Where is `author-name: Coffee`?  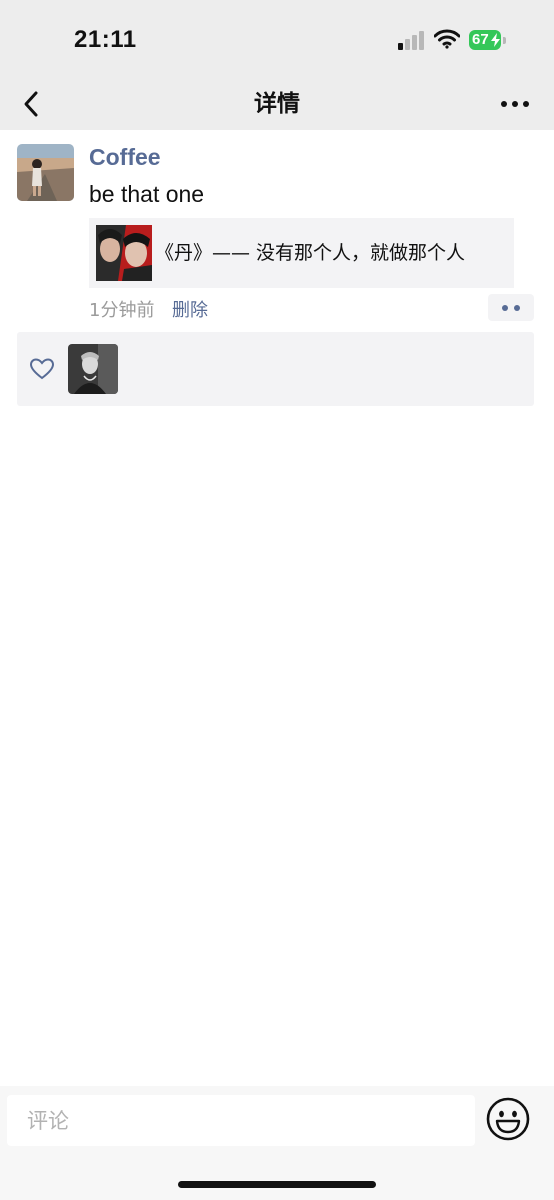
author-name: Coffee is located at coordinates (125, 157).